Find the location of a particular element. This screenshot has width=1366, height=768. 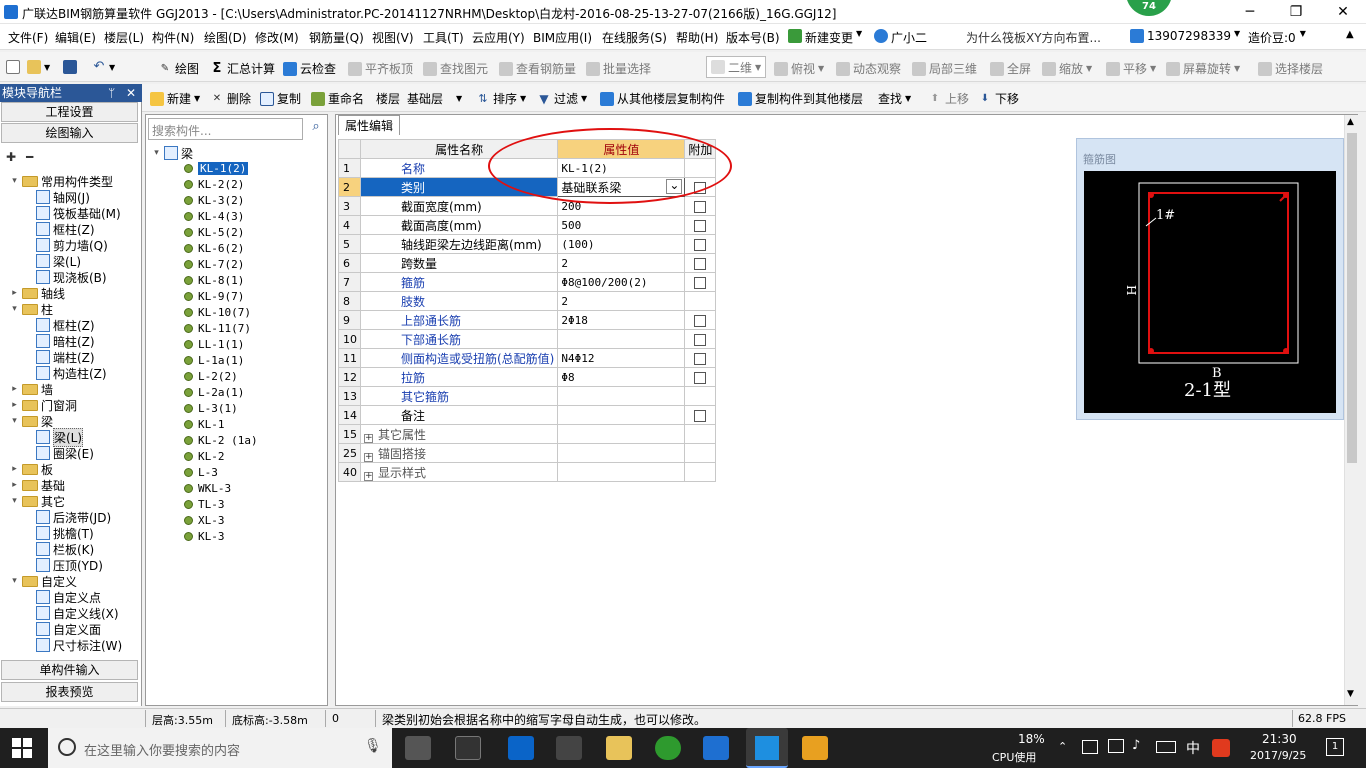

tray-expand-icon: ⌃ is located at coordinates (1062, 746).